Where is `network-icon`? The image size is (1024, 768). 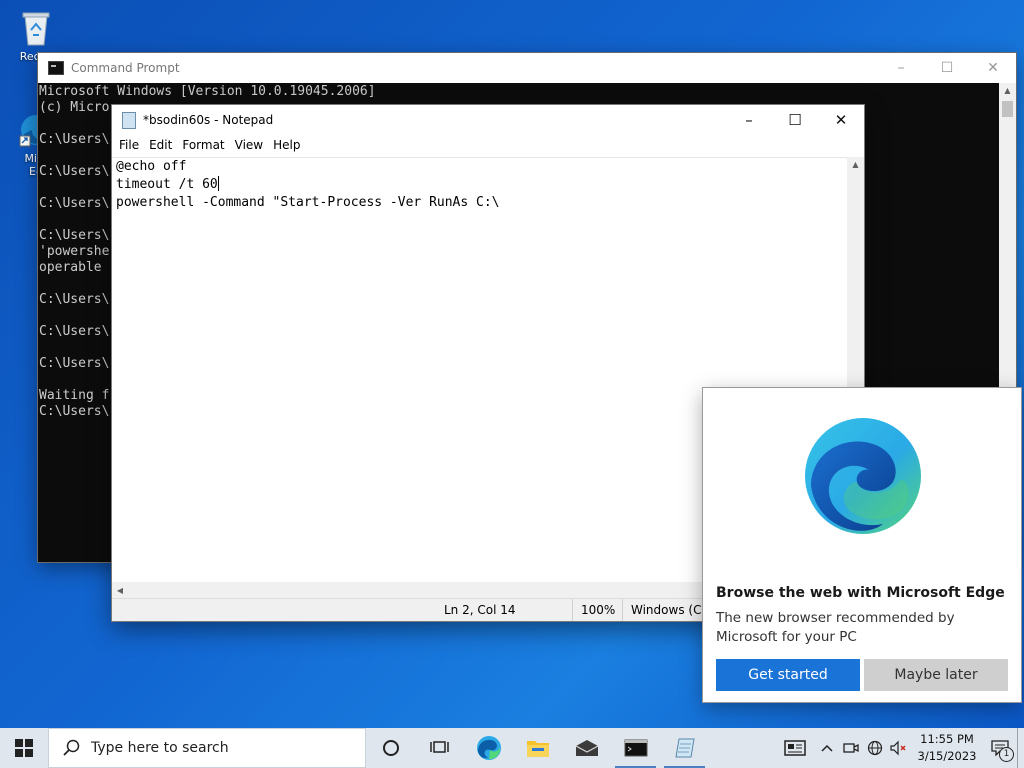 network-icon is located at coordinates (875, 748).